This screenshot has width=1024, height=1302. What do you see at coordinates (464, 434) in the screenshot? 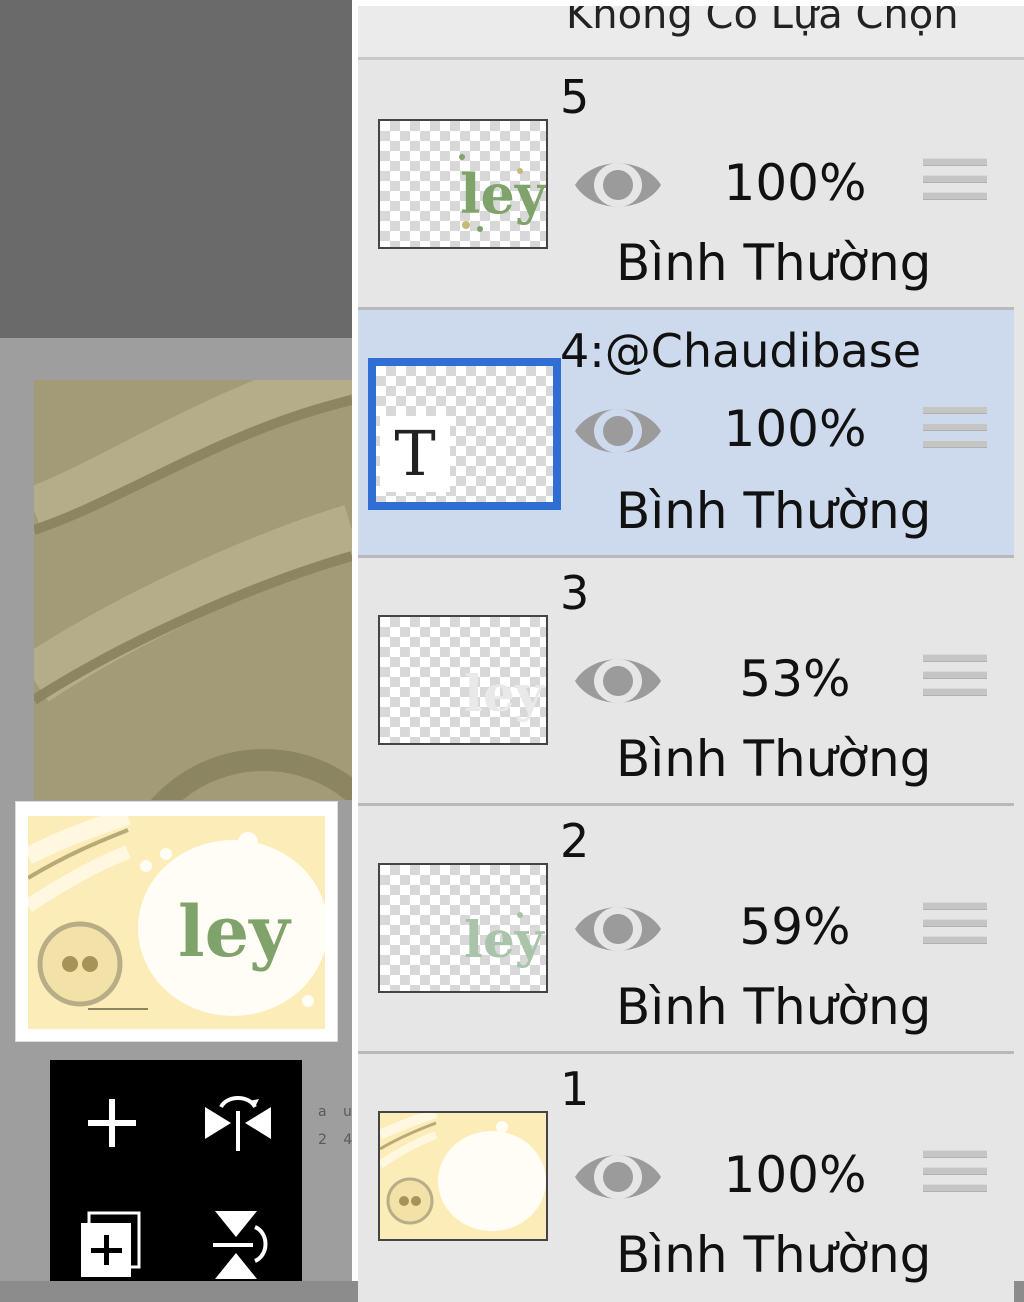
I see `layer-thumbnail: T` at bounding box center [464, 434].